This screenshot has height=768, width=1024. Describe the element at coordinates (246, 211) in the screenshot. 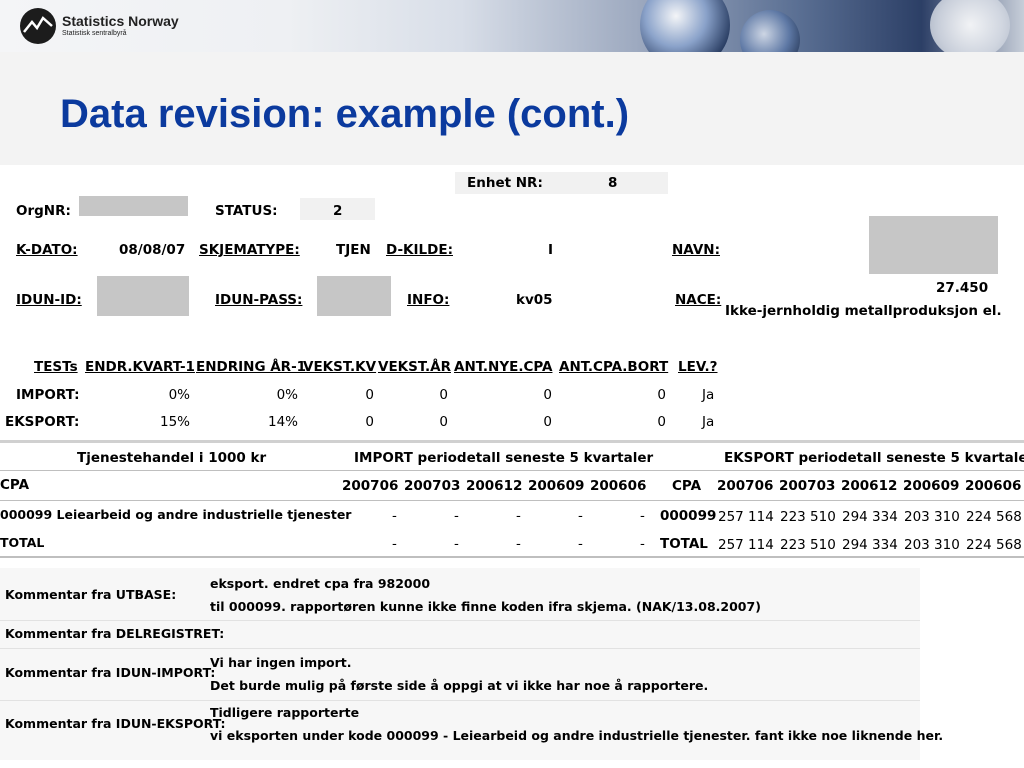

I see `status-label: STATUS:` at that location.